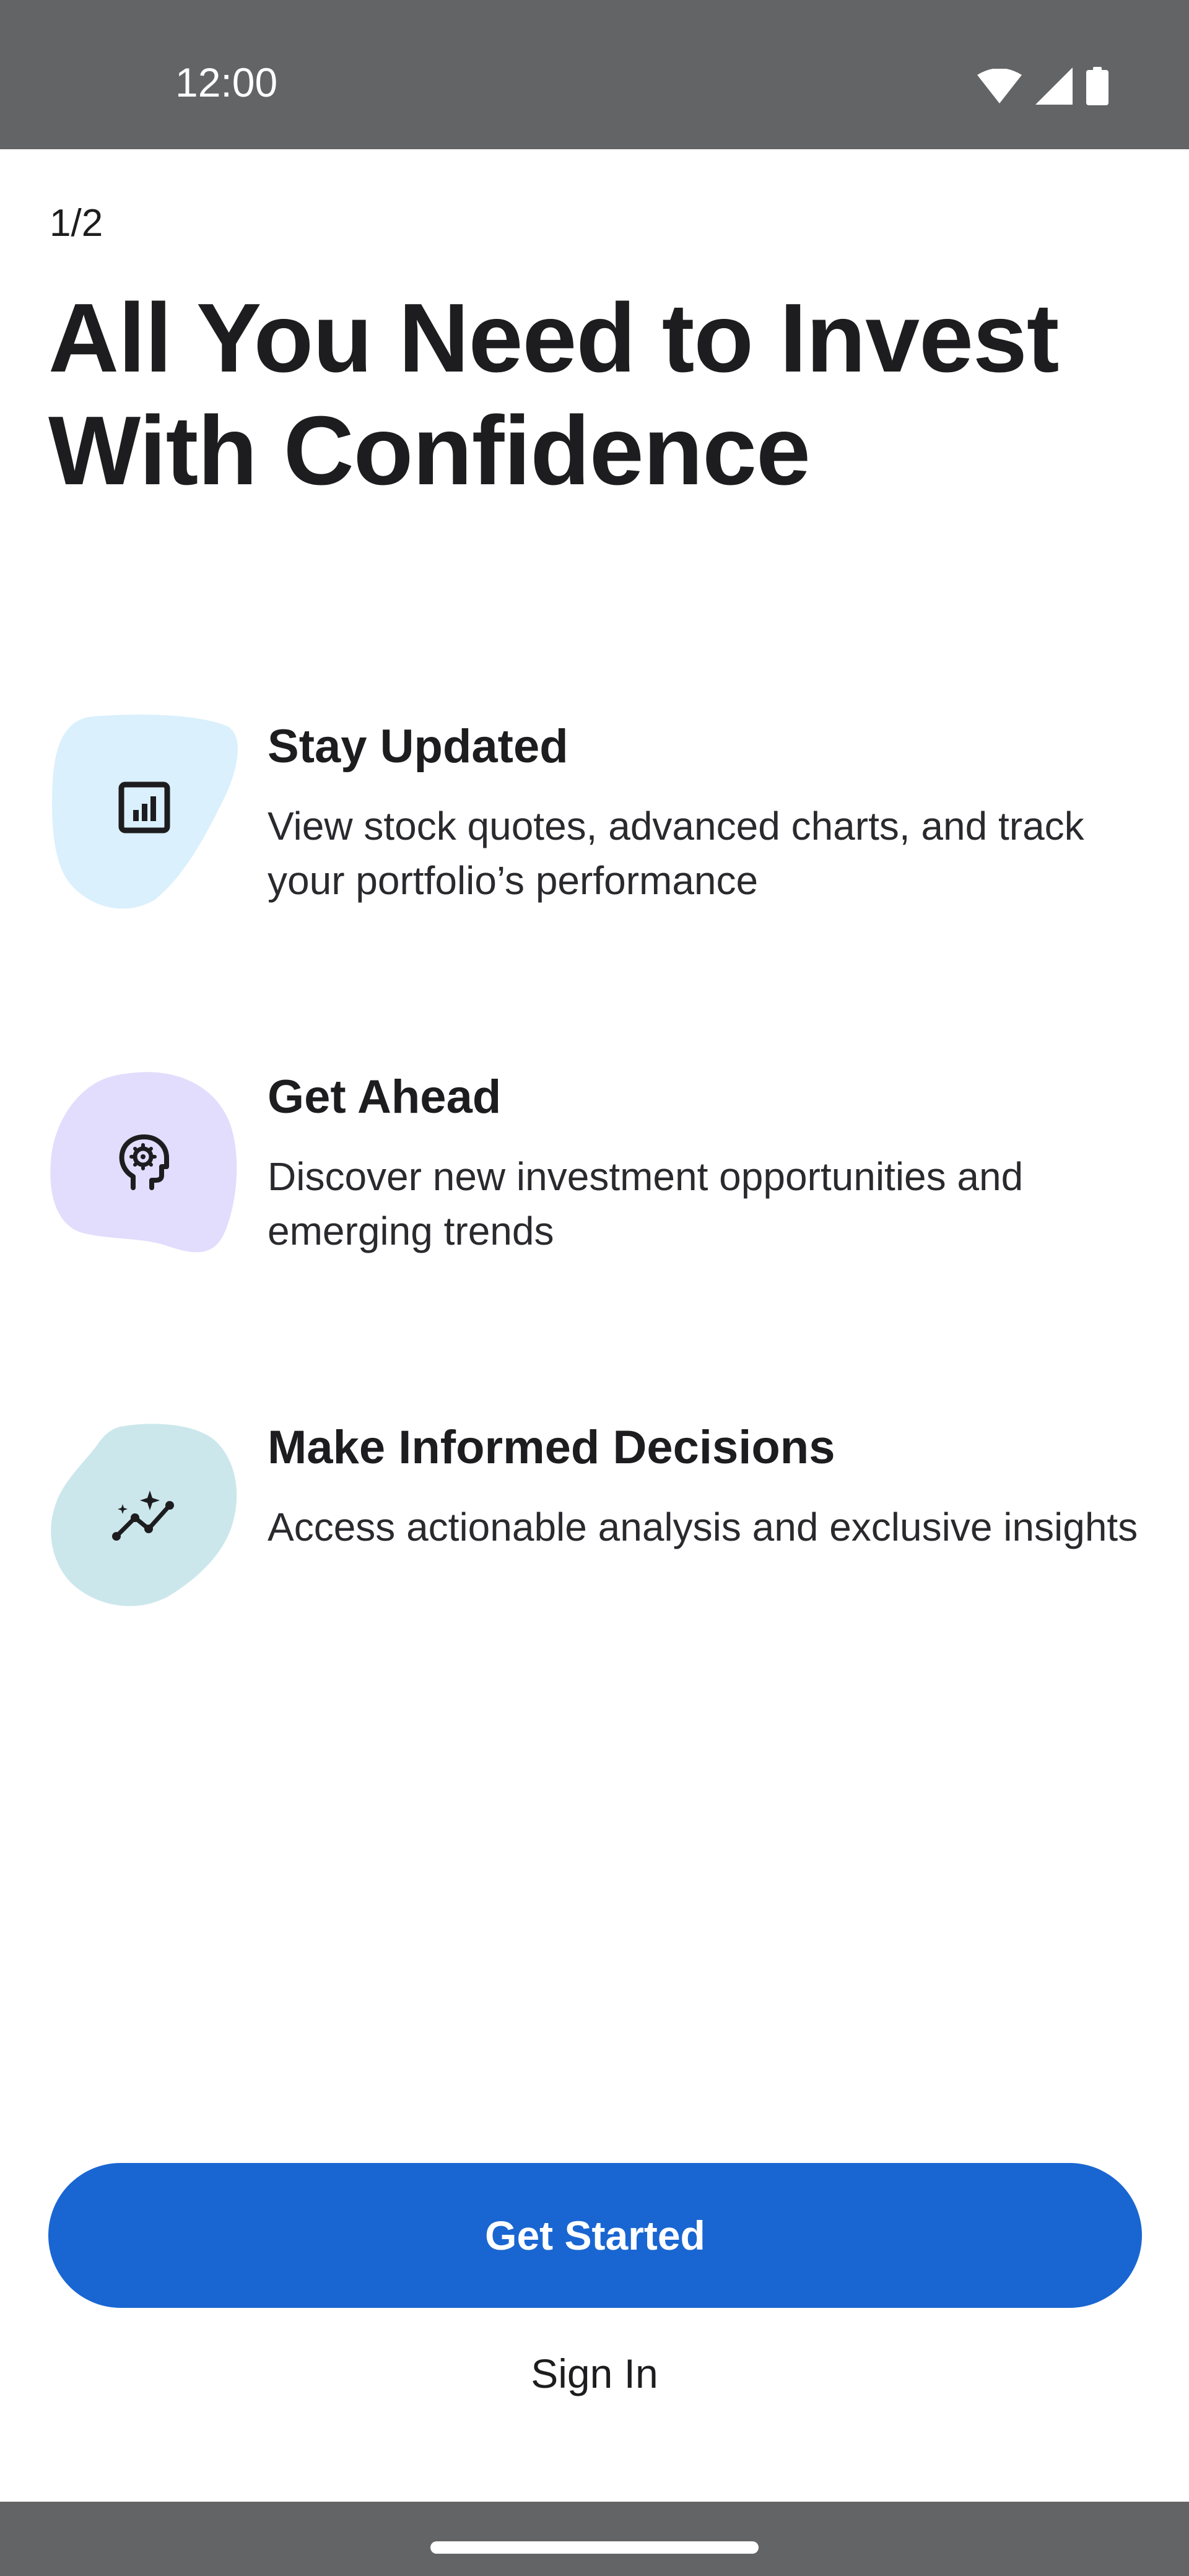 This screenshot has width=1189, height=2576. I want to click on signal-icon, so click(1054, 87).